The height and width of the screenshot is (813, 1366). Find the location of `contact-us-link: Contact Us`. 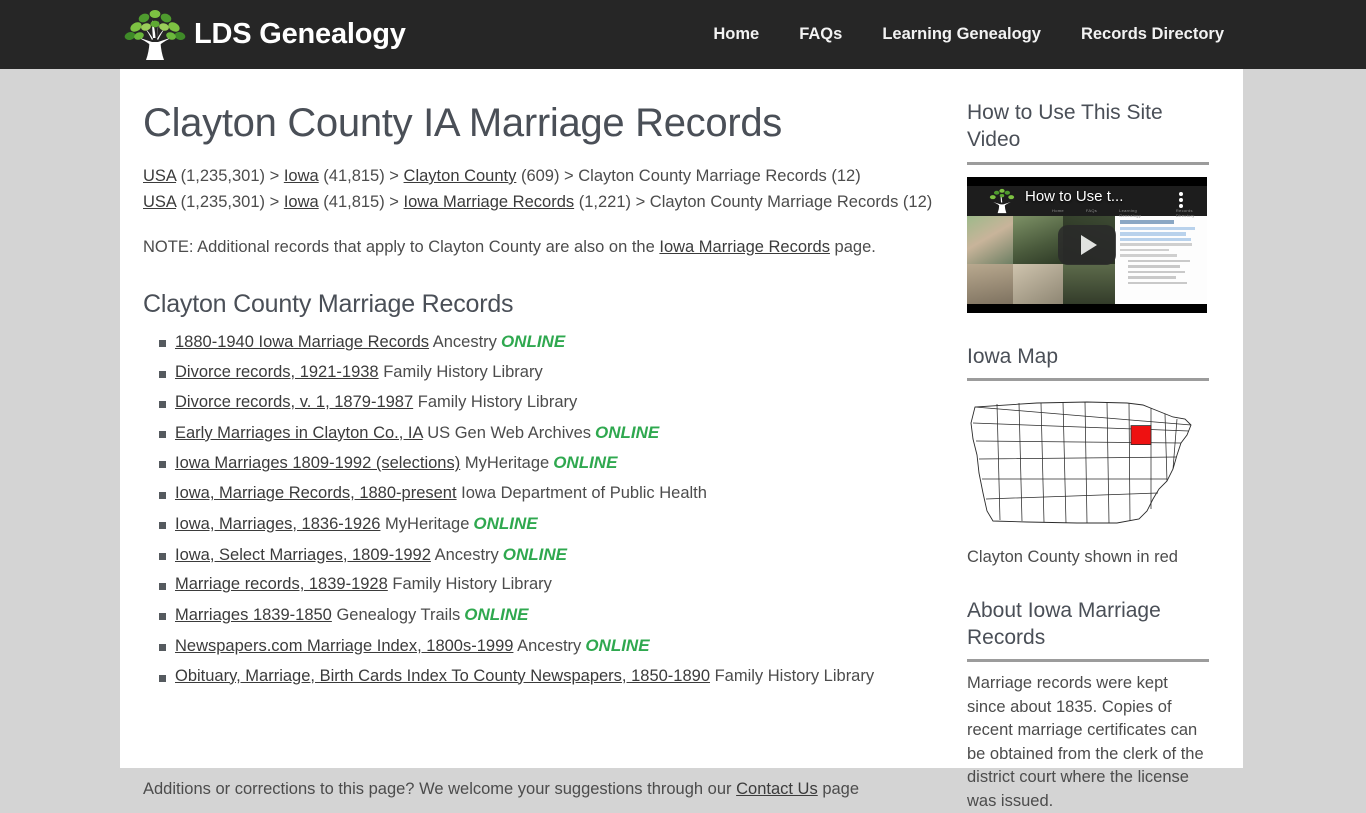

contact-us-link: Contact Us is located at coordinates (777, 789).